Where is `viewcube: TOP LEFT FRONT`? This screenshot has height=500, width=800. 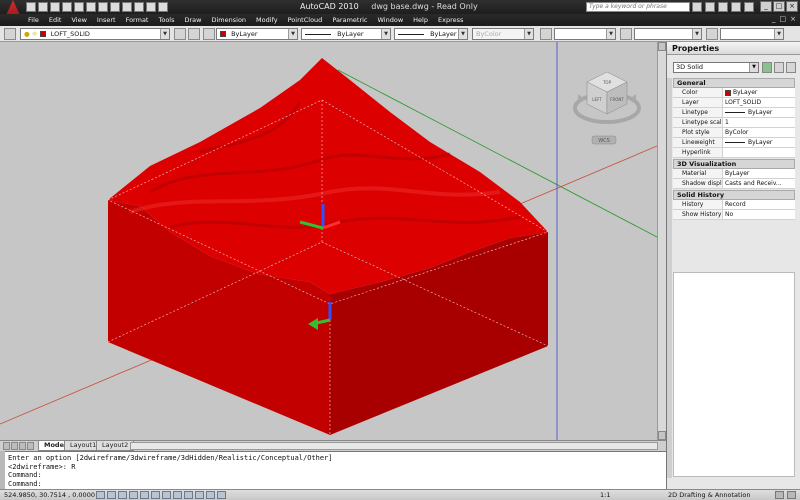 viewcube: TOP LEFT FRONT is located at coordinates (607, 97).